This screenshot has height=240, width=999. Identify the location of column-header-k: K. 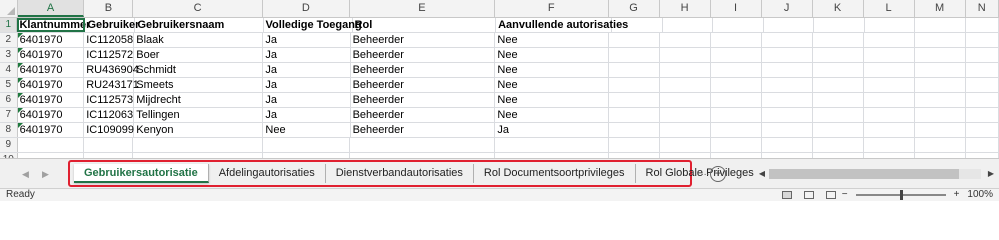
(838, 8).